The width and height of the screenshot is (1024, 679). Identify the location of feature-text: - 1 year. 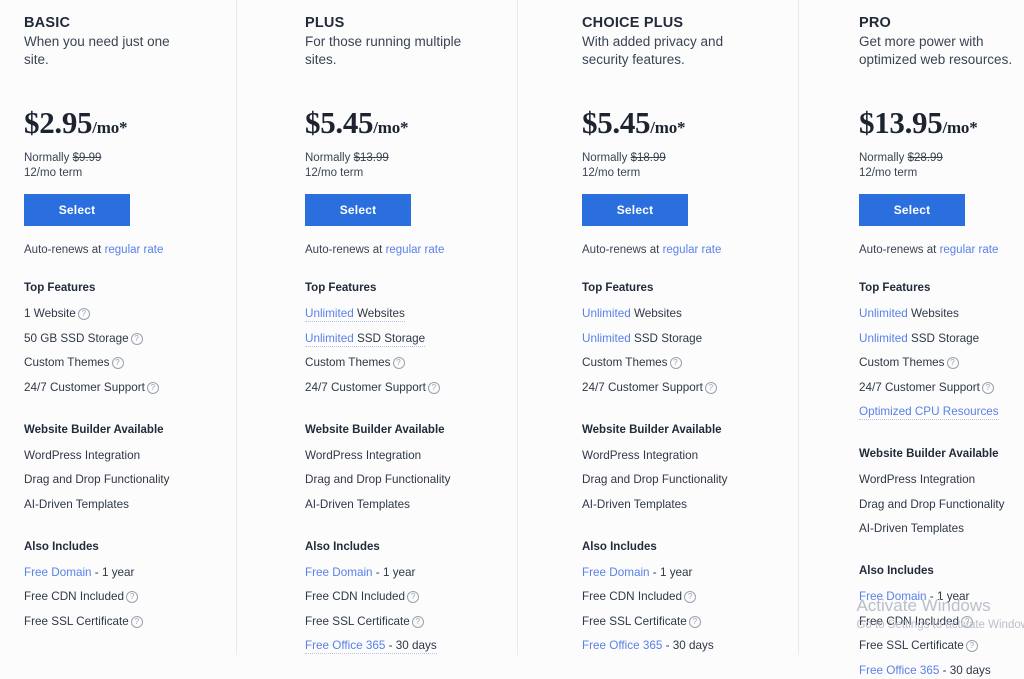
(948, 596).